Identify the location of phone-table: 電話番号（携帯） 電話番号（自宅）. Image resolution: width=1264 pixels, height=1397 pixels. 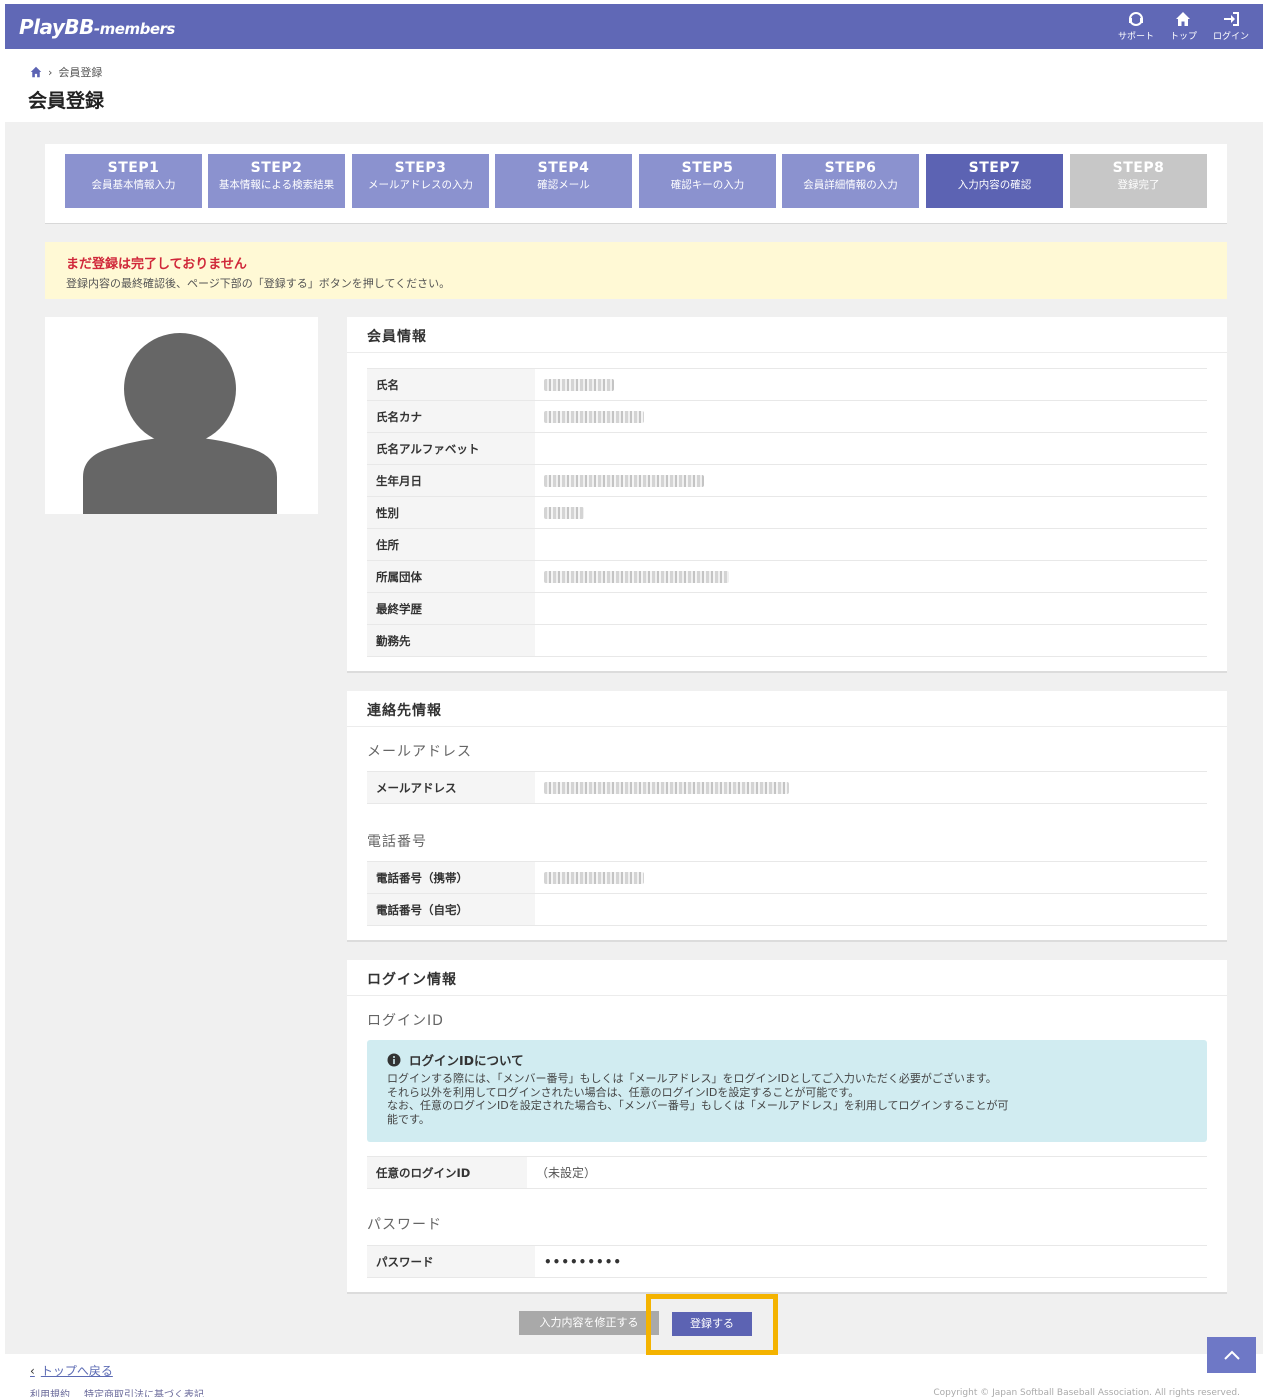
(787, 893).